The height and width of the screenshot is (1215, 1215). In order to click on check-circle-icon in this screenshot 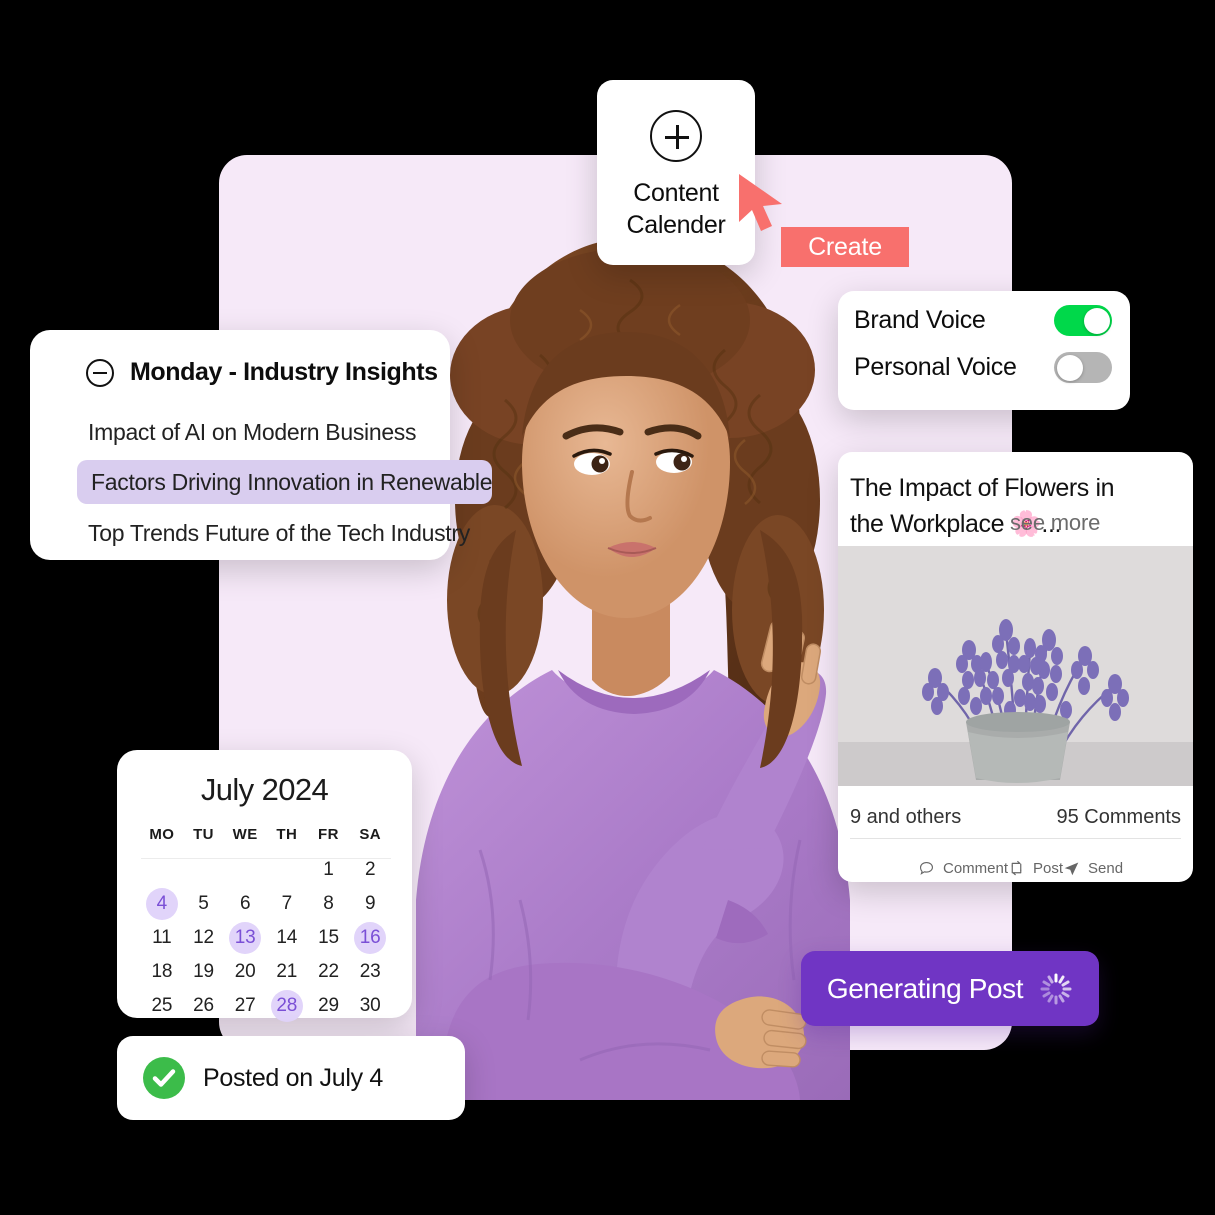, I will do `click(164, 1078)`.